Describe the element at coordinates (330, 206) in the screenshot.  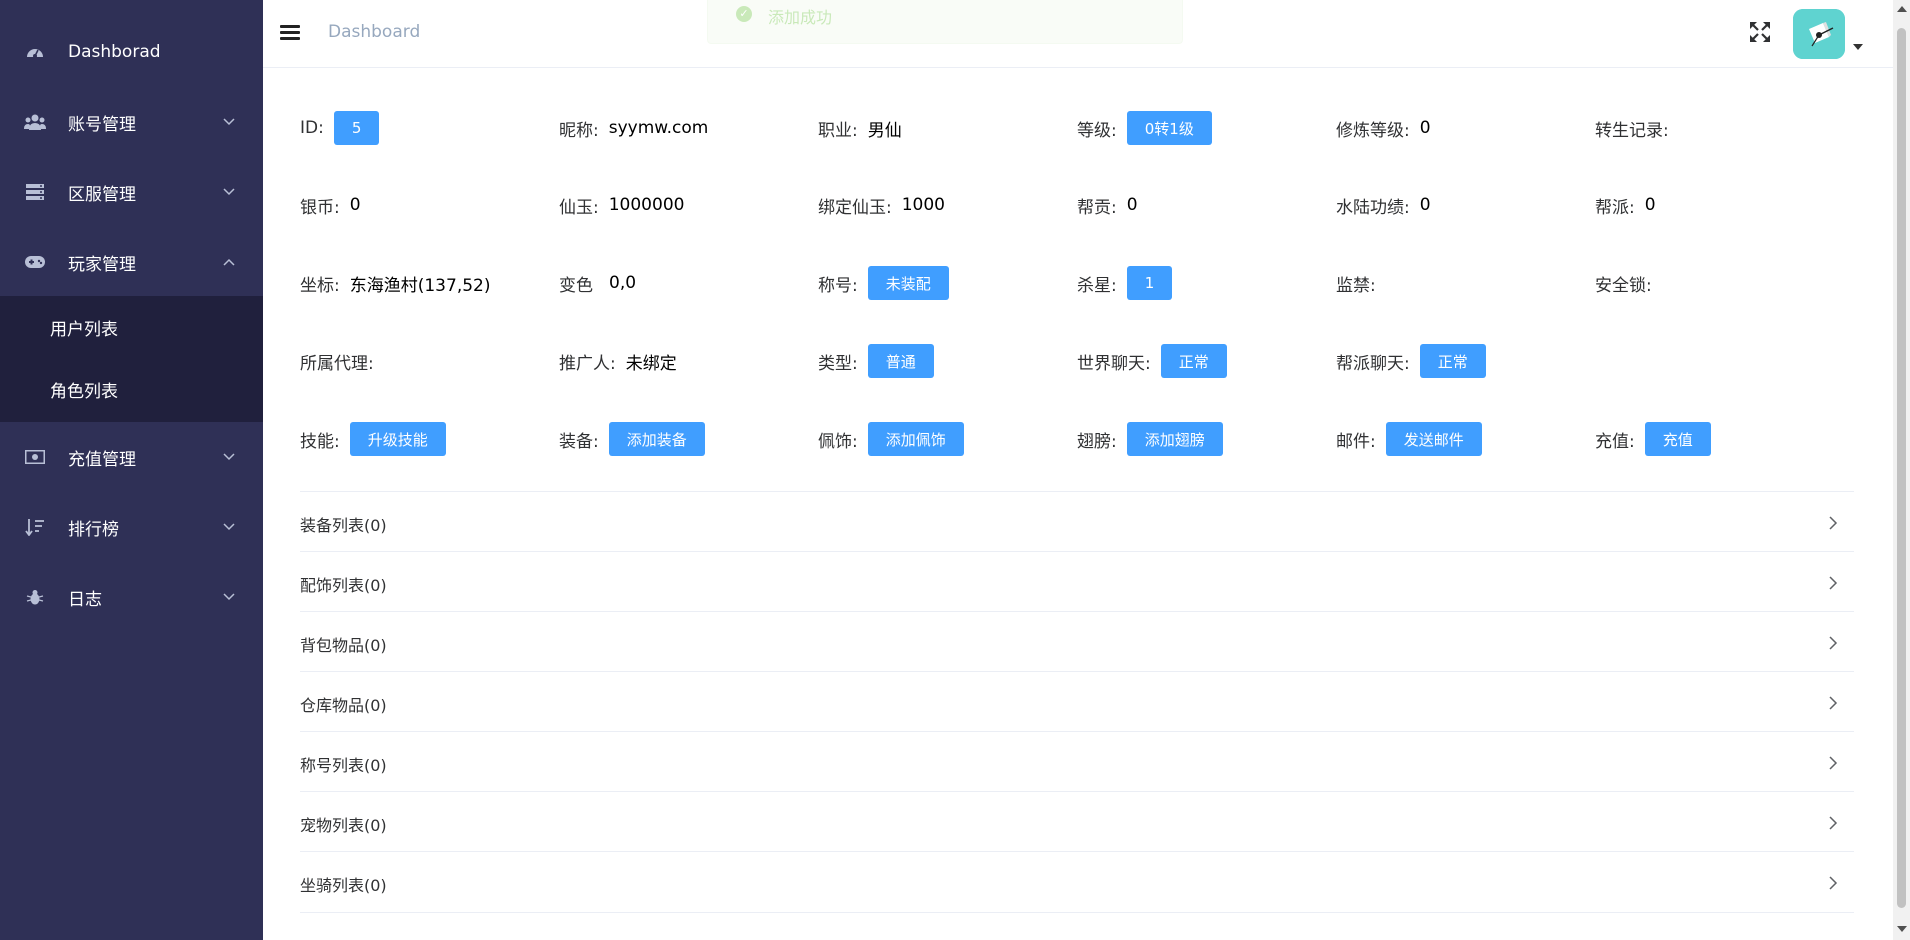
I see `field-silver: 银币: 0` at that location.